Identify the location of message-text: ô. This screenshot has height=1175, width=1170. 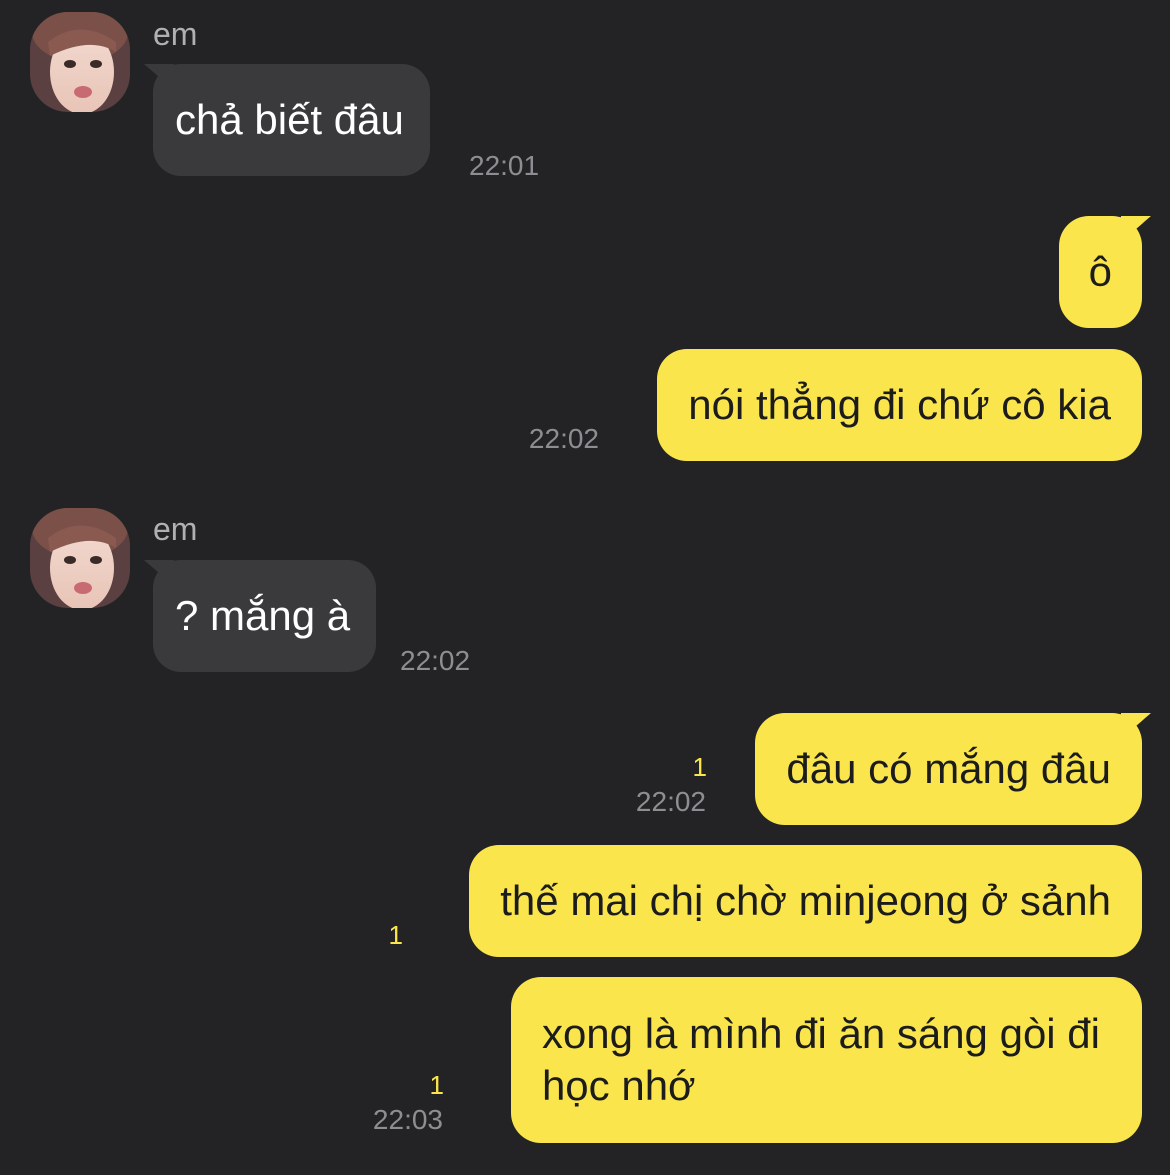
(1100, 271).